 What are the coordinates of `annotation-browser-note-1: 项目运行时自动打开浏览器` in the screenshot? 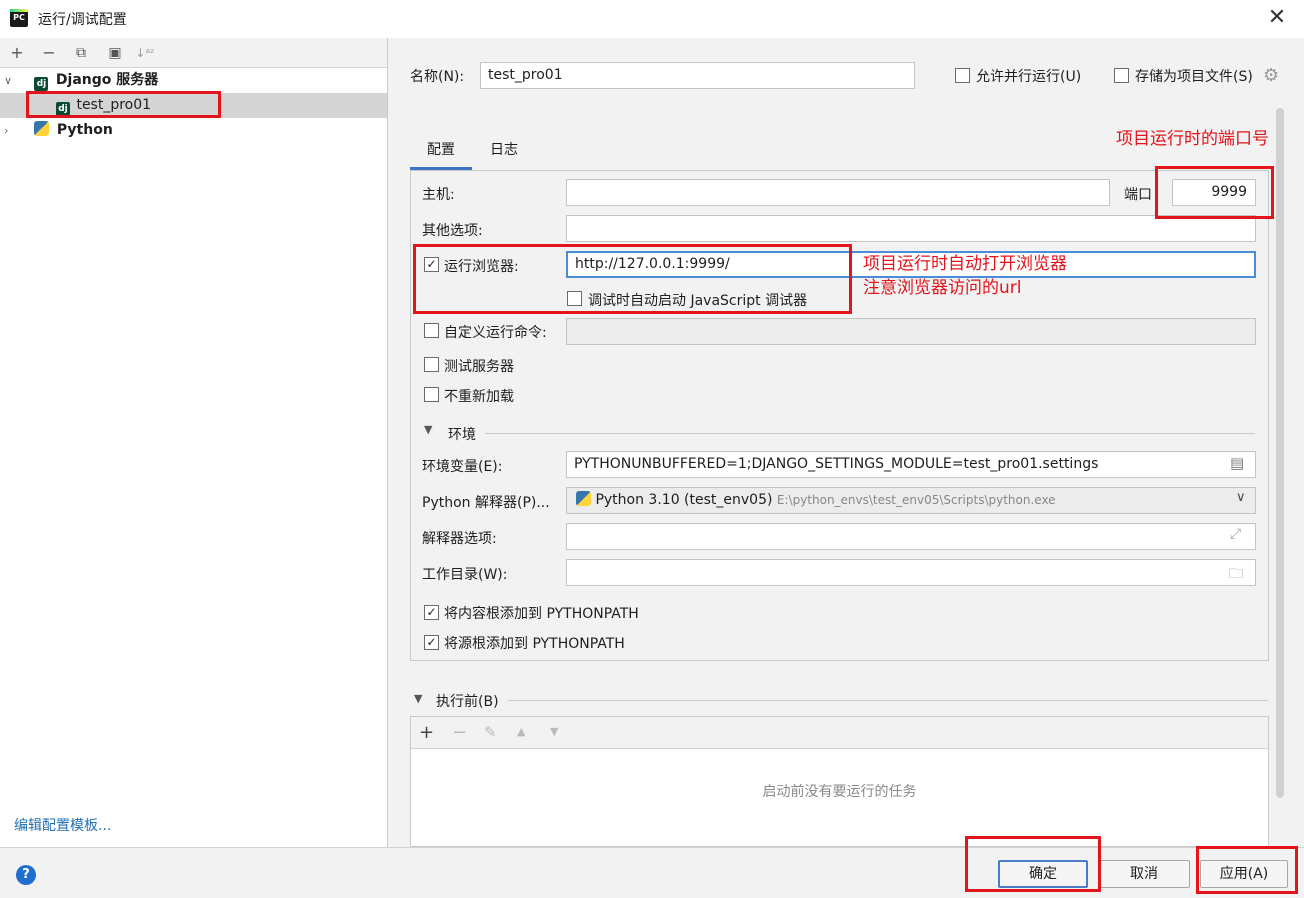 It's located at (965, 264).